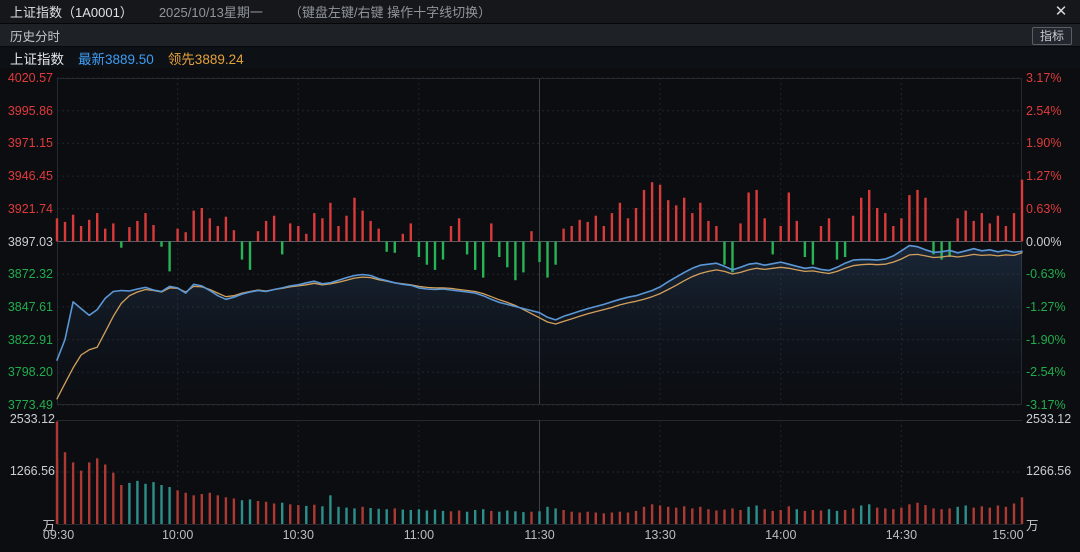 The image size is (1080, 552). Describe the element at coordinates (116, 59) in the screenshot. I see `legend-latest-value: 最新3889.50` at that location.